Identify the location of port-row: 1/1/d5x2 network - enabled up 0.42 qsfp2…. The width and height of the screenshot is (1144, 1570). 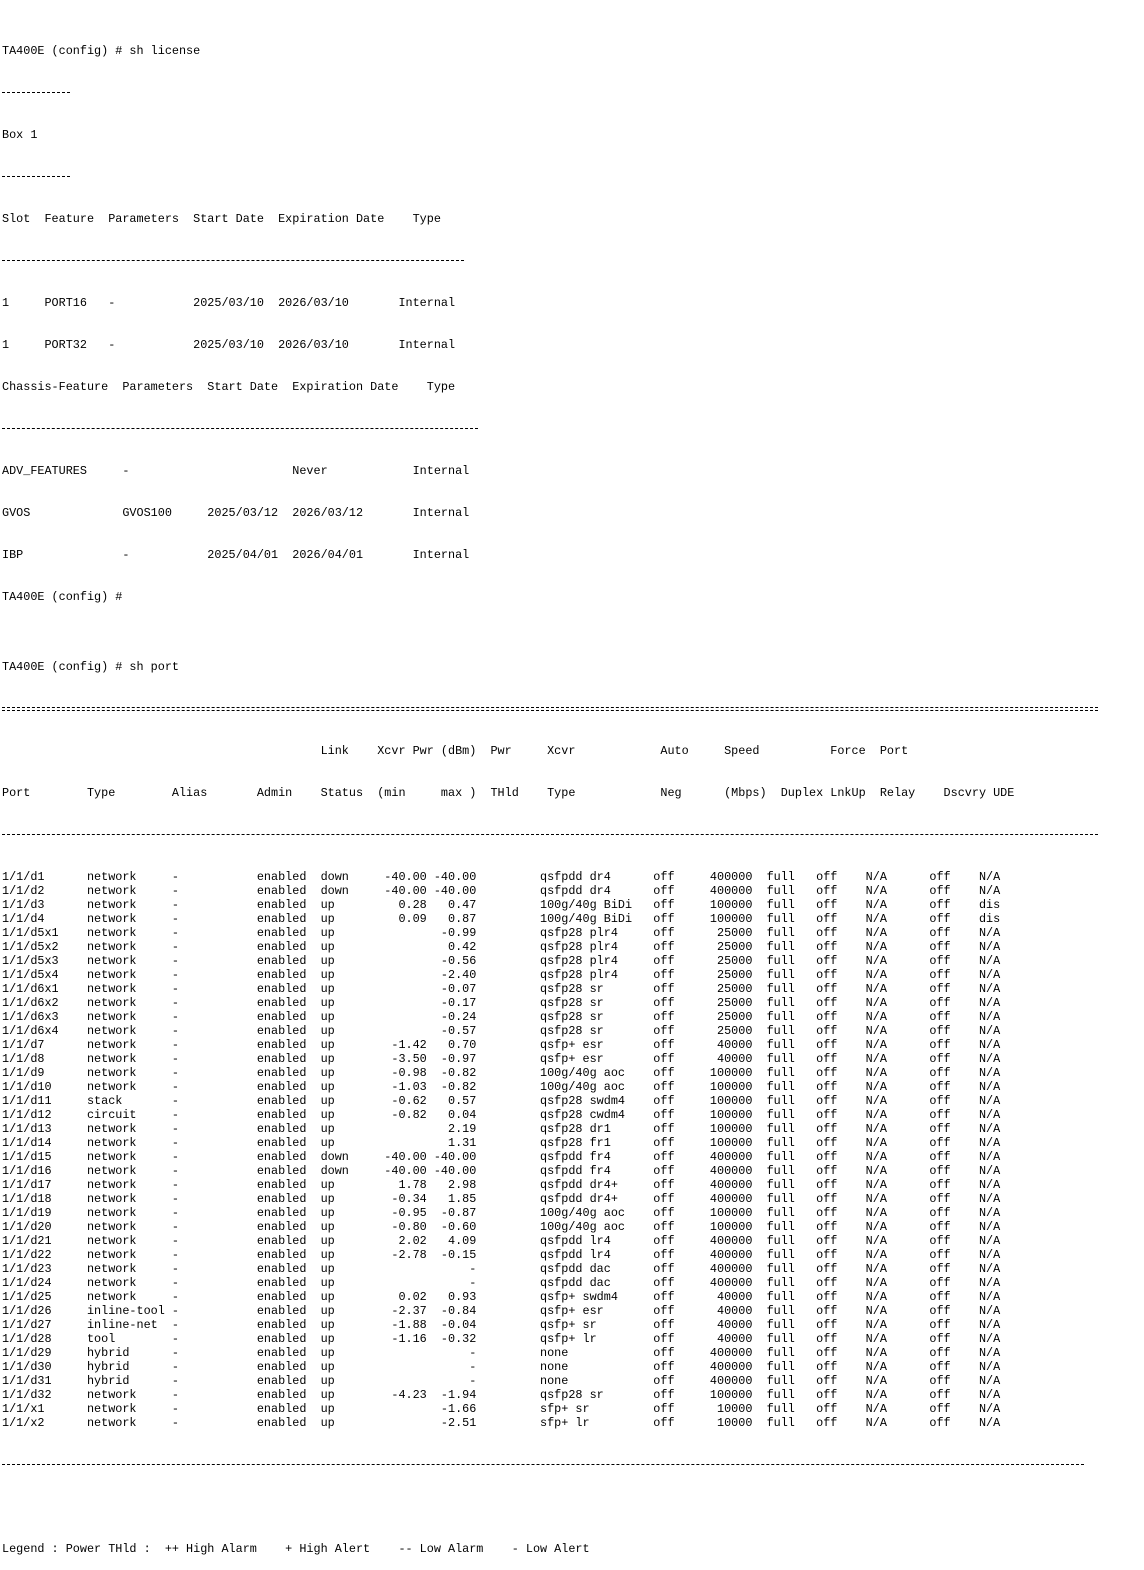
(501, 947).